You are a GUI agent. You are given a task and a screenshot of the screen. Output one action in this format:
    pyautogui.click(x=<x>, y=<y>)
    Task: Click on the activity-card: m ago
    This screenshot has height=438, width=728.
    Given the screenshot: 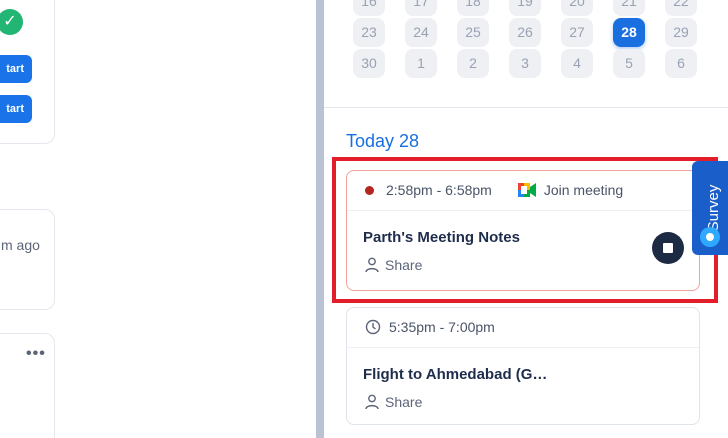 What is the action you would take?
    pyautogui.click(x=27, y=259)
    